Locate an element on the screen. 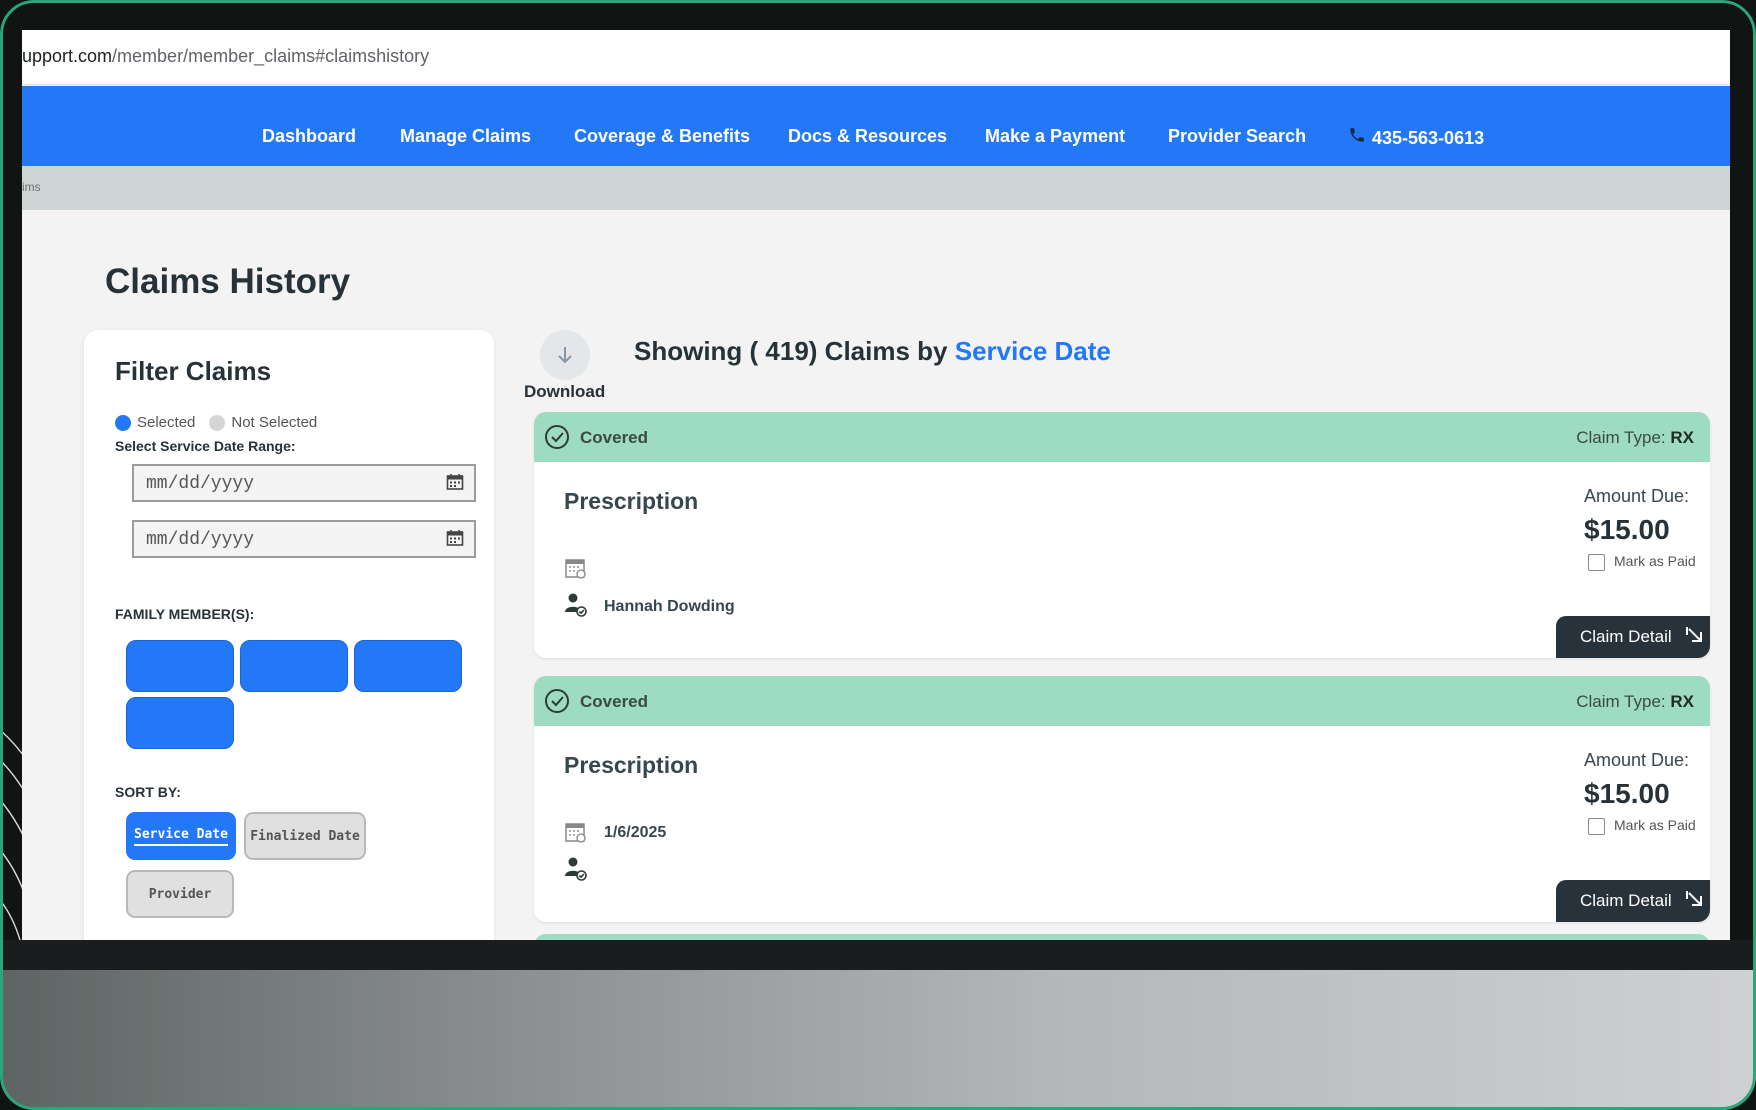  sort-service-date-label: Service Date is located at coordinates (181, 836).